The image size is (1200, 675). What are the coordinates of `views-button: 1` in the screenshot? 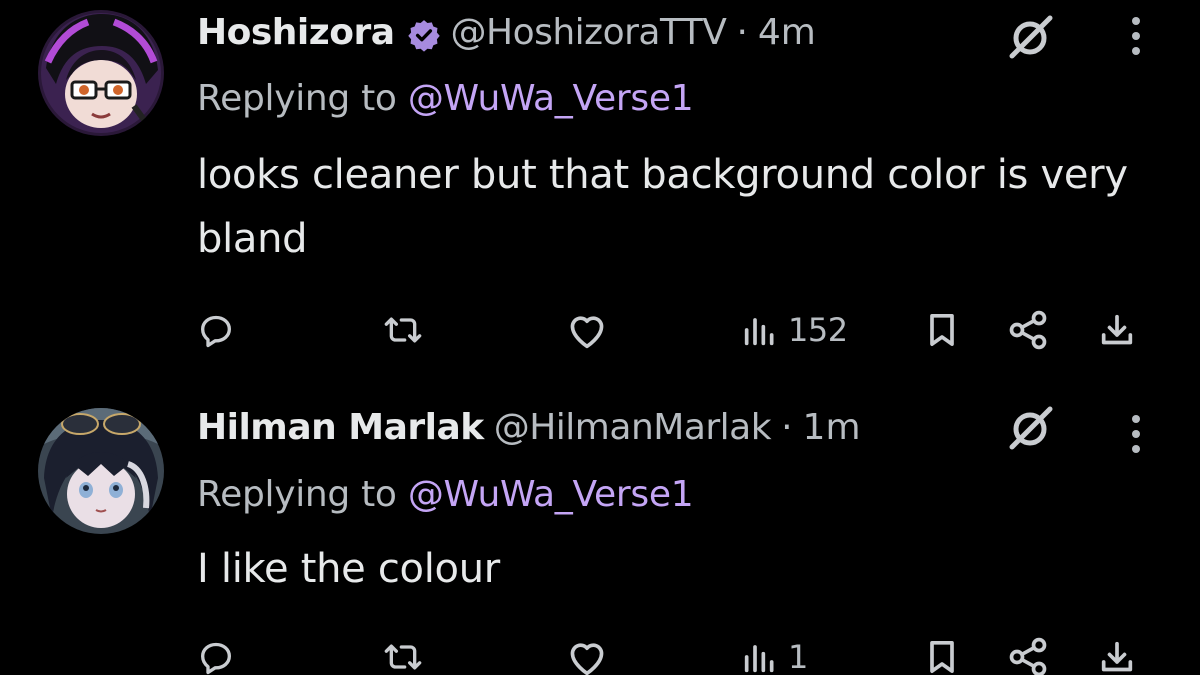 It's located at (774, 653).